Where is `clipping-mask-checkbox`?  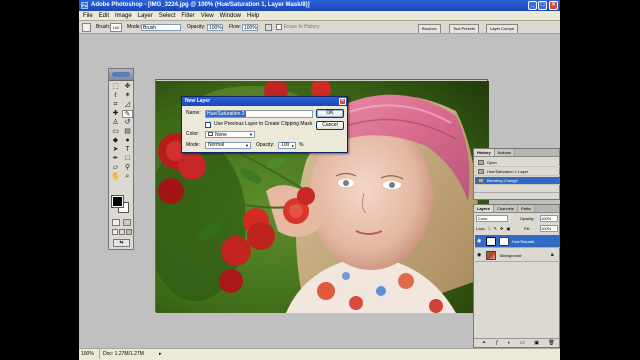
clipping-mask-checkbox is located at coordinates (208, 125).